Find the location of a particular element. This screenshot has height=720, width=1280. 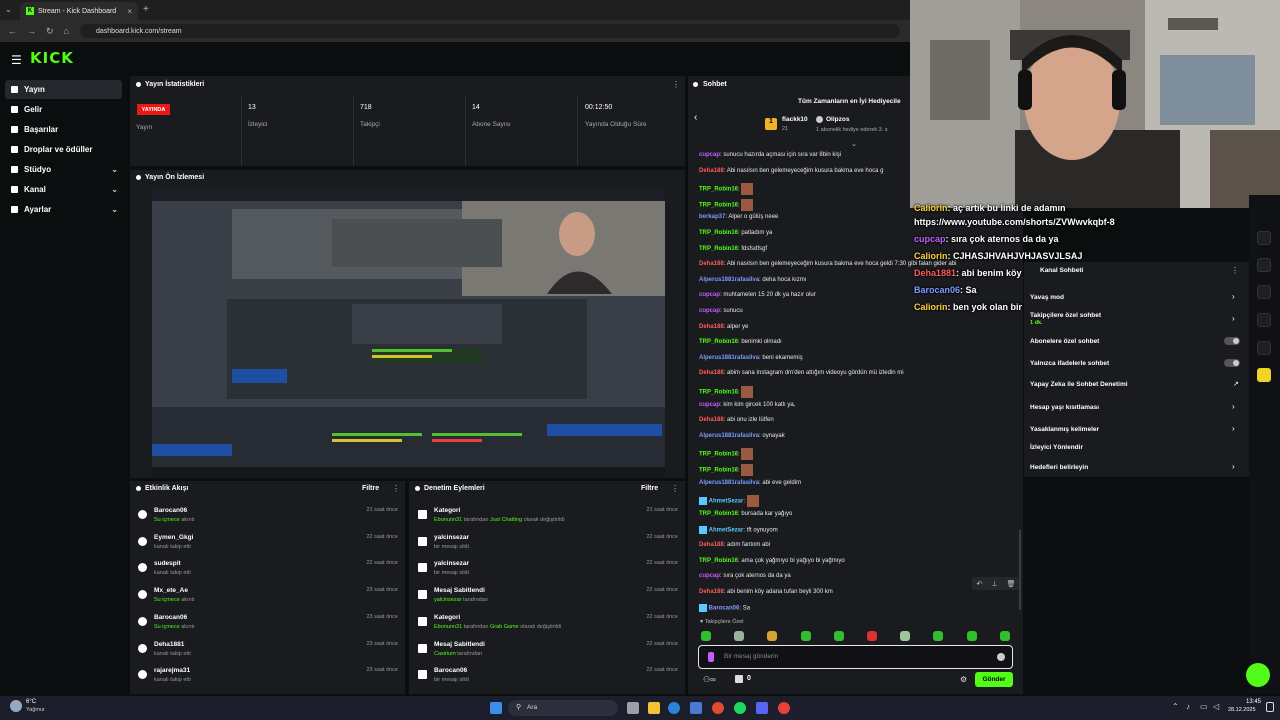

gifters-back-icon: ‹ is located at coordinates (695, 117).